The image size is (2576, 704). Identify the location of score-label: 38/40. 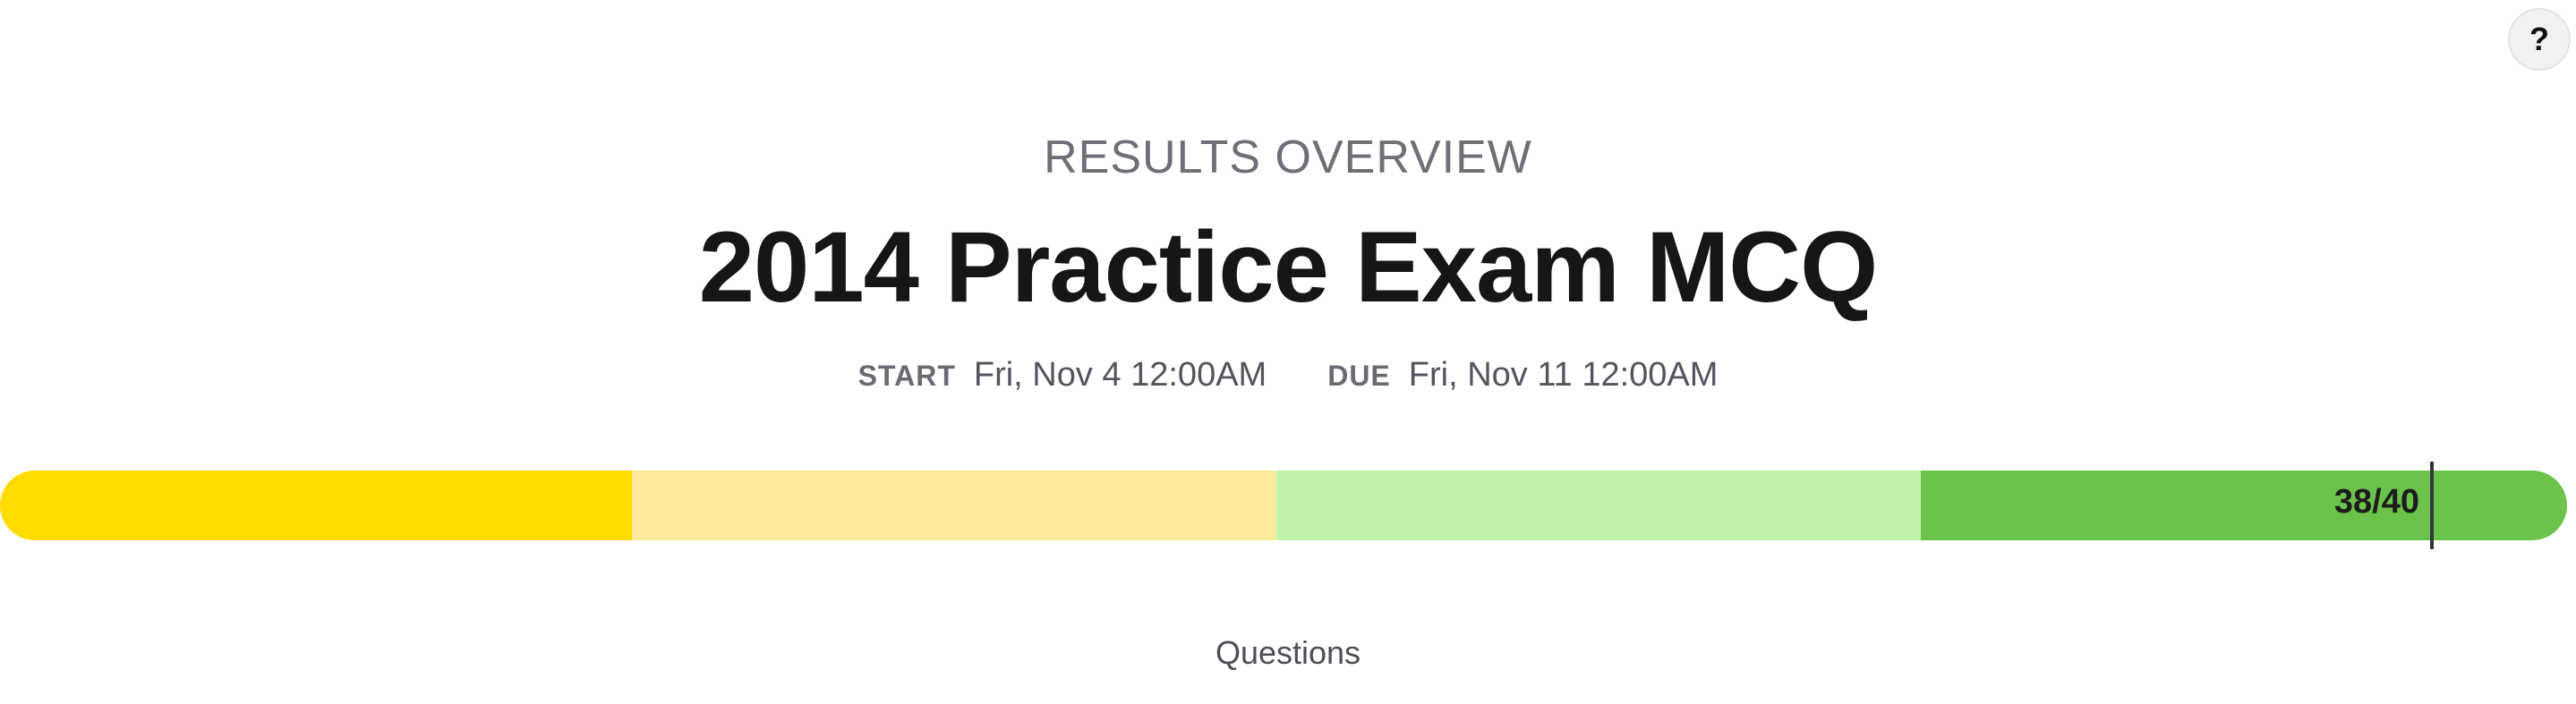
(2376, 502).